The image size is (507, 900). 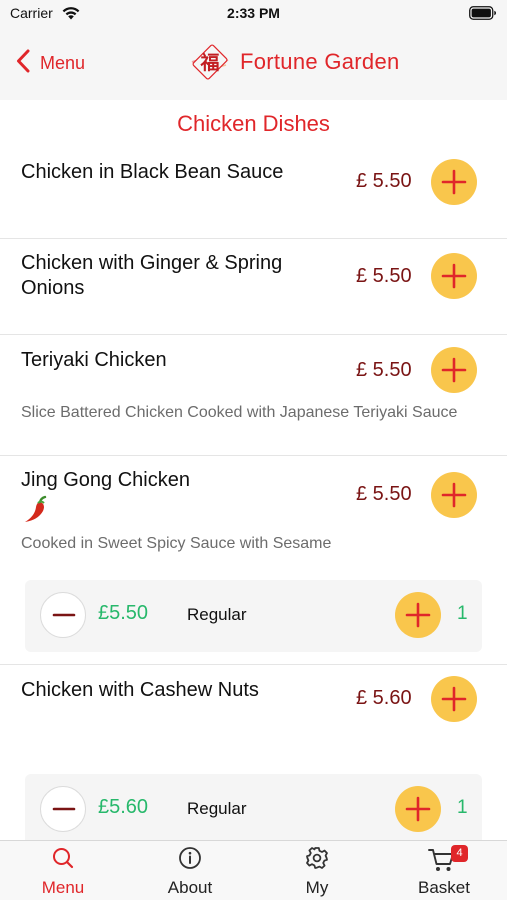 I want to click on status-bar: Carrier 2:33 PM, so click(x=253, y=13).